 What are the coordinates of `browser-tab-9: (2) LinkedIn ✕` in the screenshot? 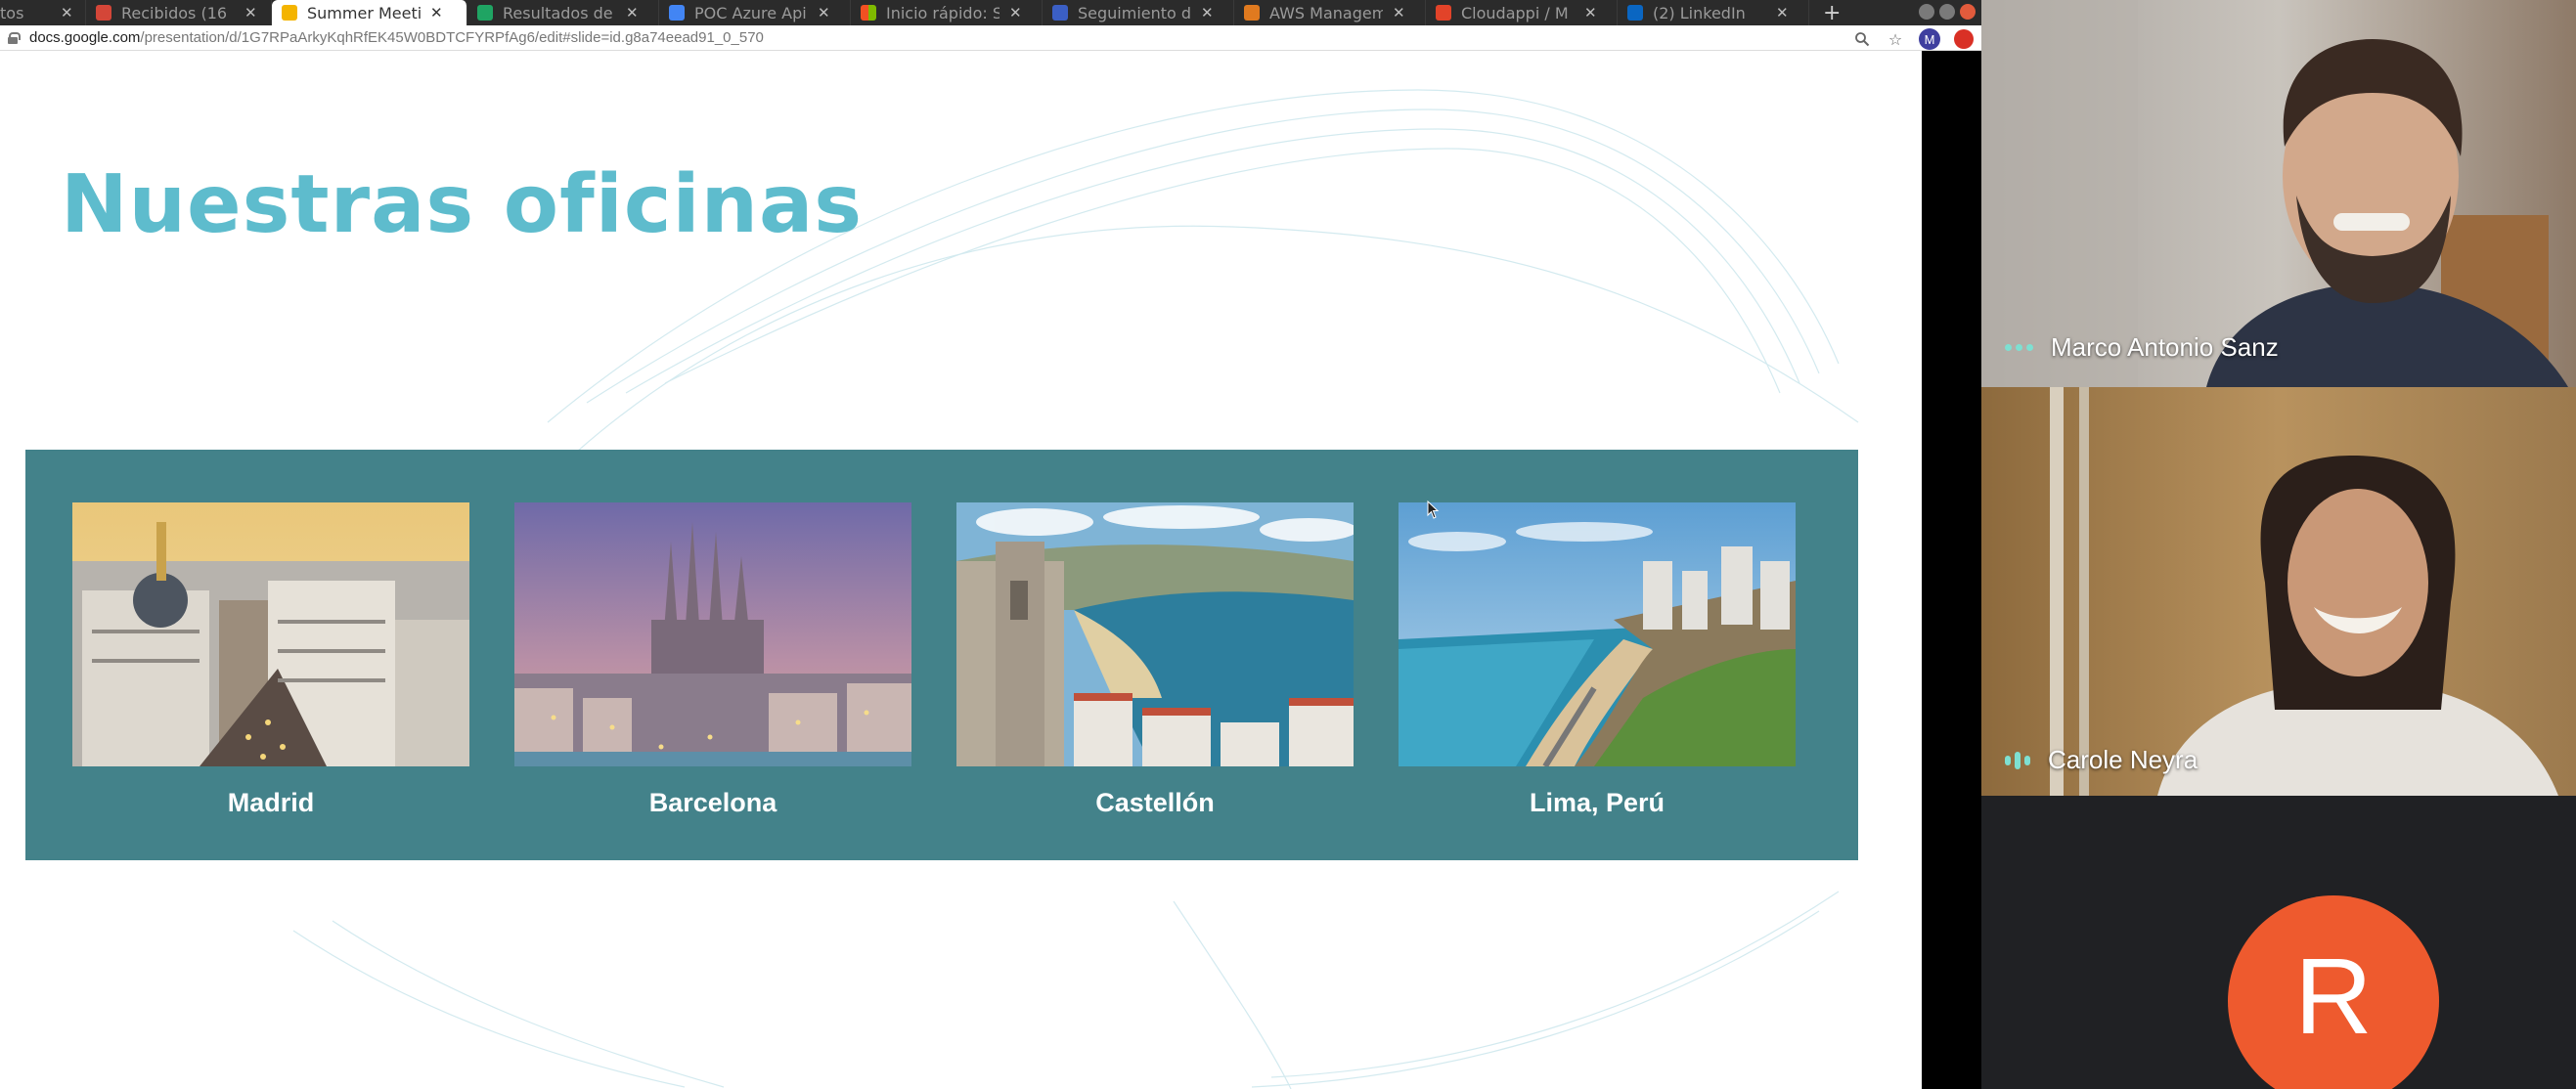 It's located at (1713, 12).